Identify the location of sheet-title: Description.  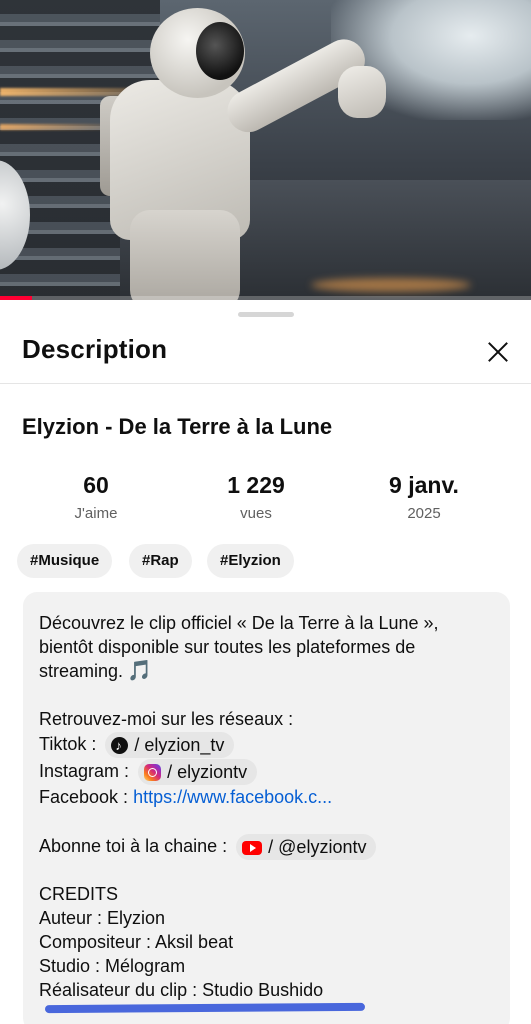
(95, 349).